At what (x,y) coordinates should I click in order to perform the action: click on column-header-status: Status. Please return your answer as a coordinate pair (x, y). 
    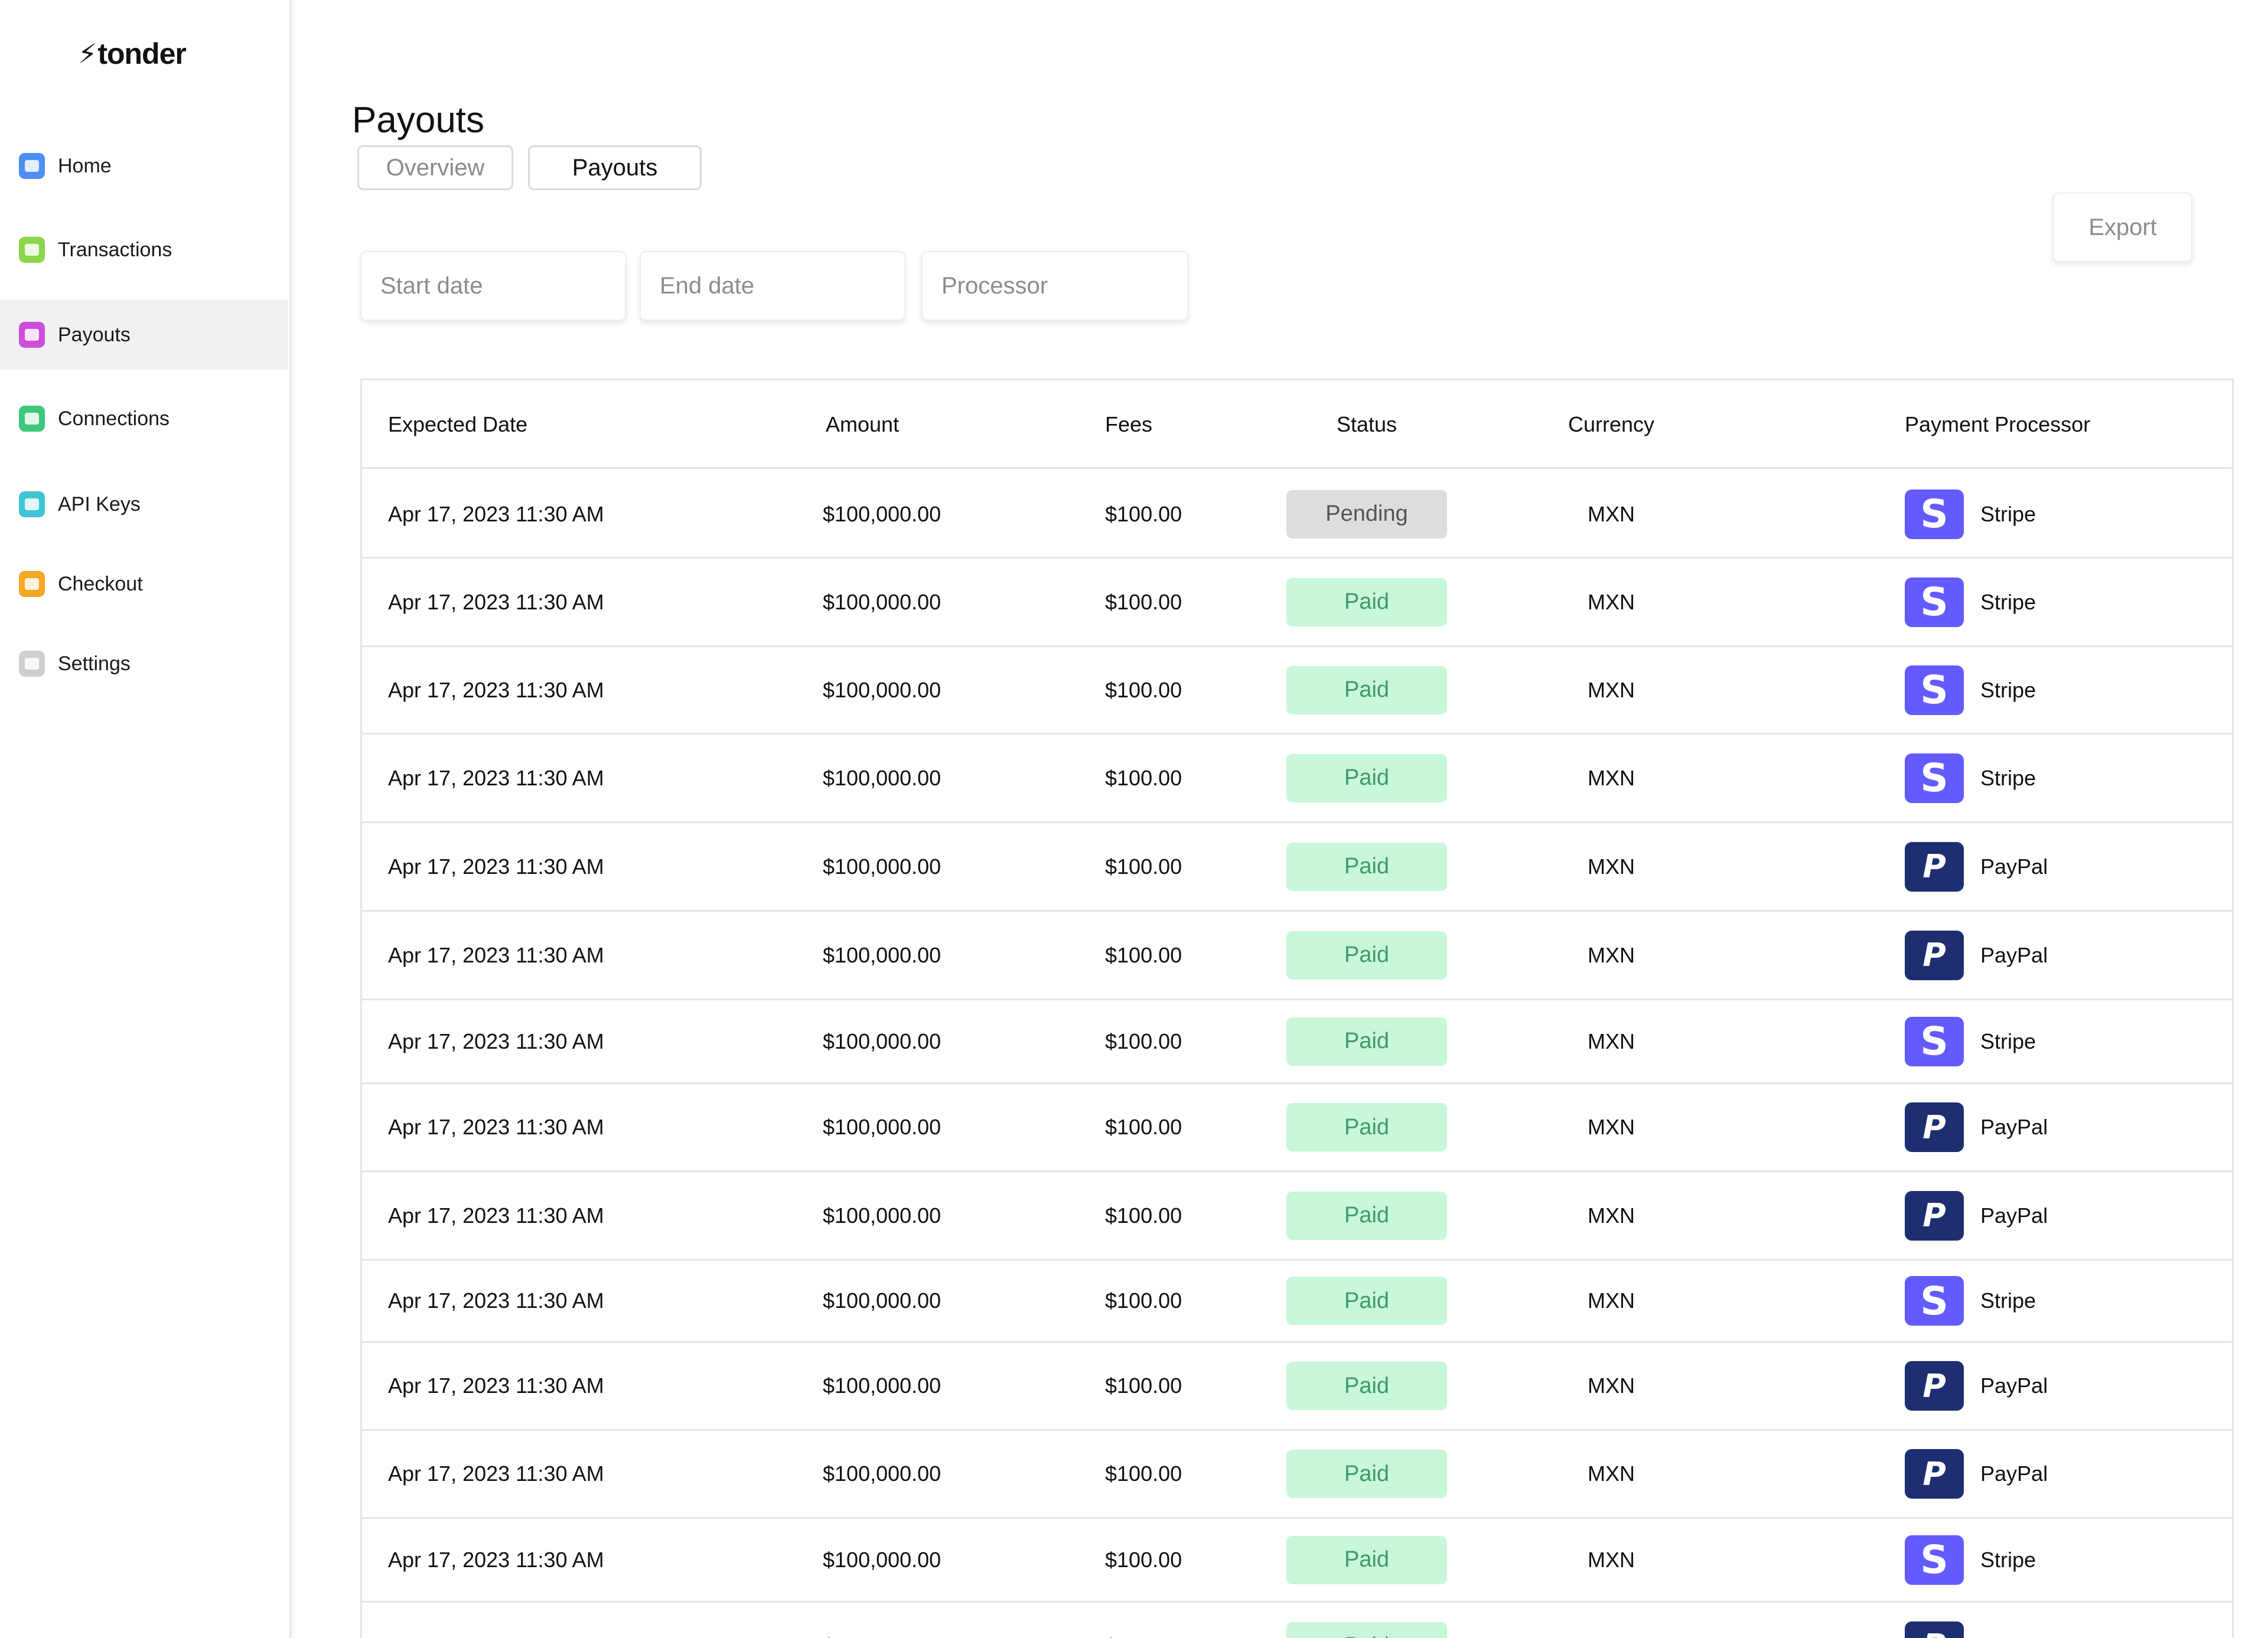
    Looking at the image, I should click on (1366, 424).